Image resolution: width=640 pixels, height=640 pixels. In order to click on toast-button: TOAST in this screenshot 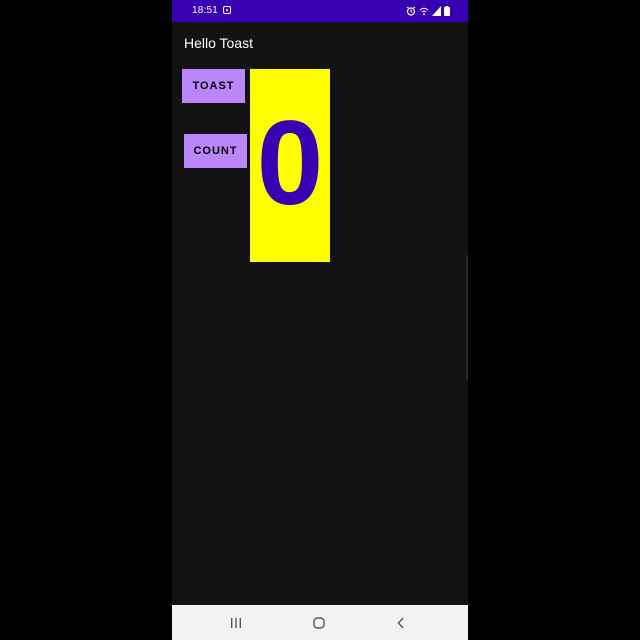, I will do `click(213, 86)`.